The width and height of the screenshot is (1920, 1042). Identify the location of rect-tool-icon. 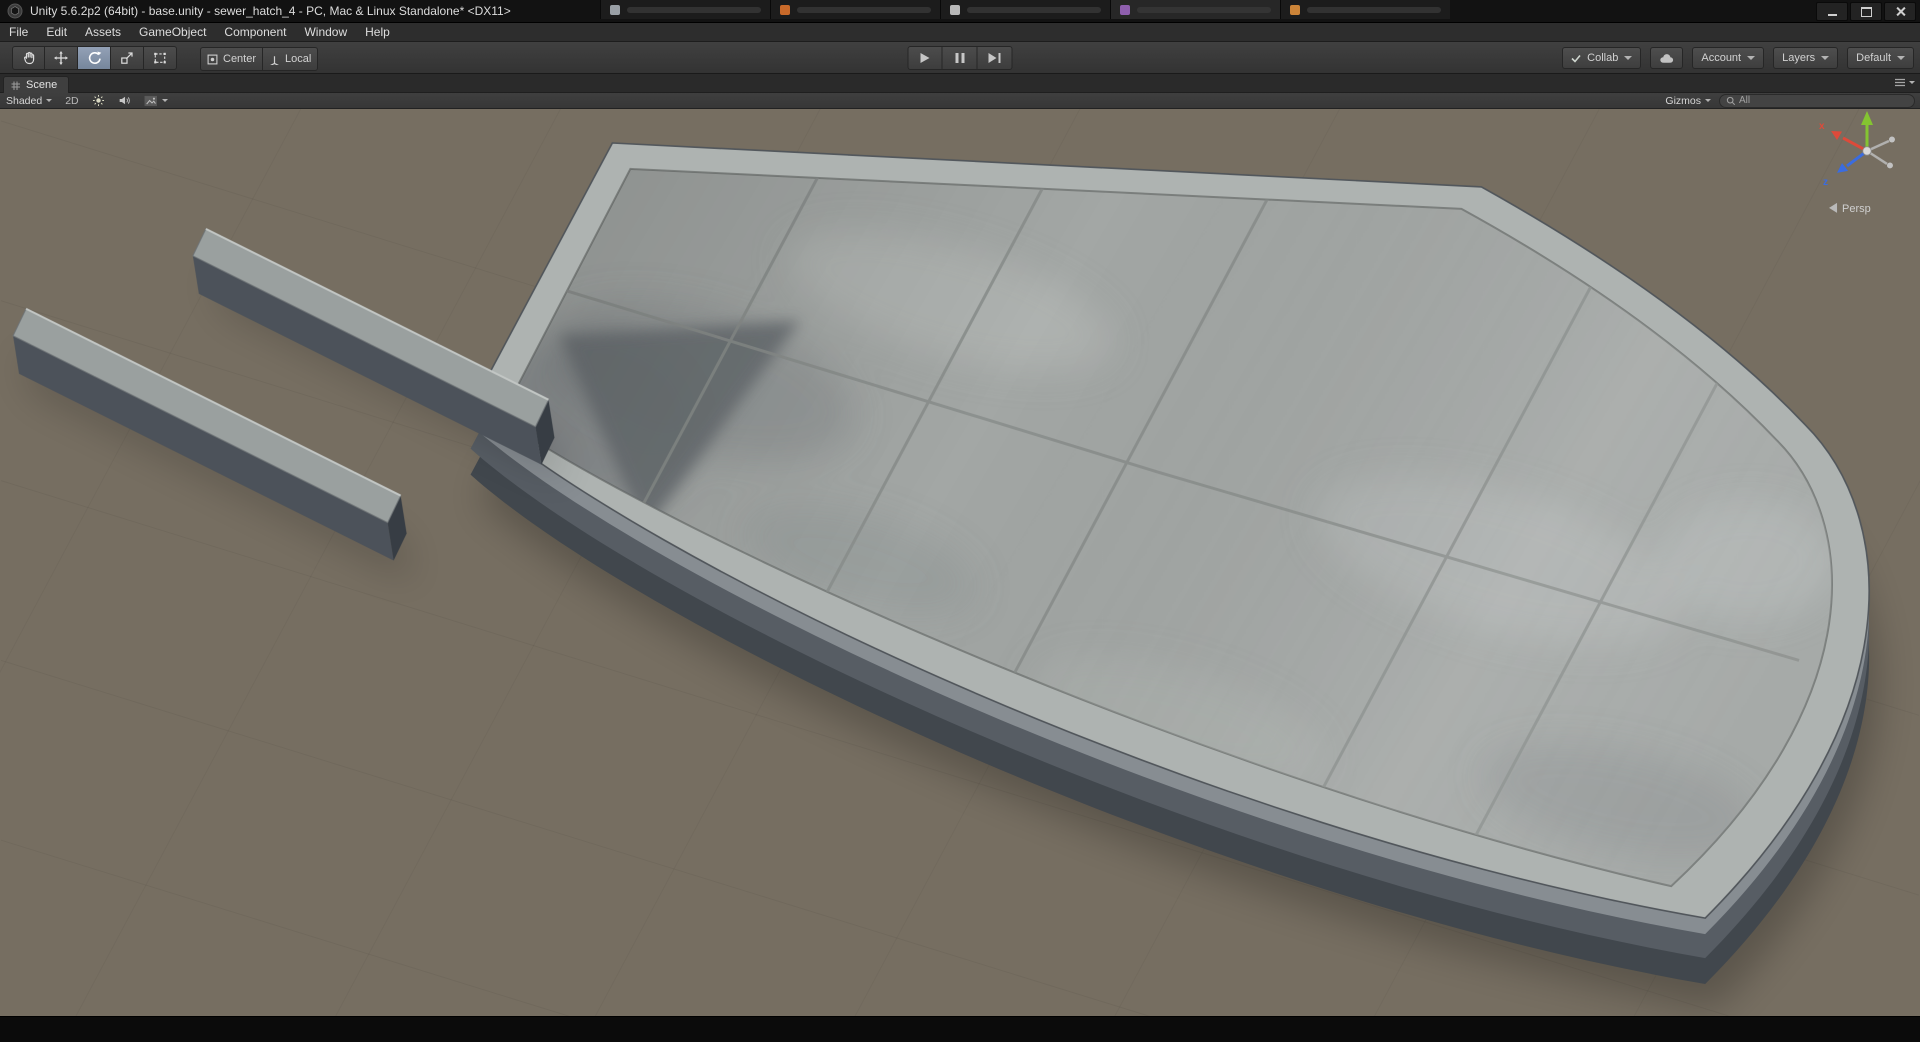
(160, 58).